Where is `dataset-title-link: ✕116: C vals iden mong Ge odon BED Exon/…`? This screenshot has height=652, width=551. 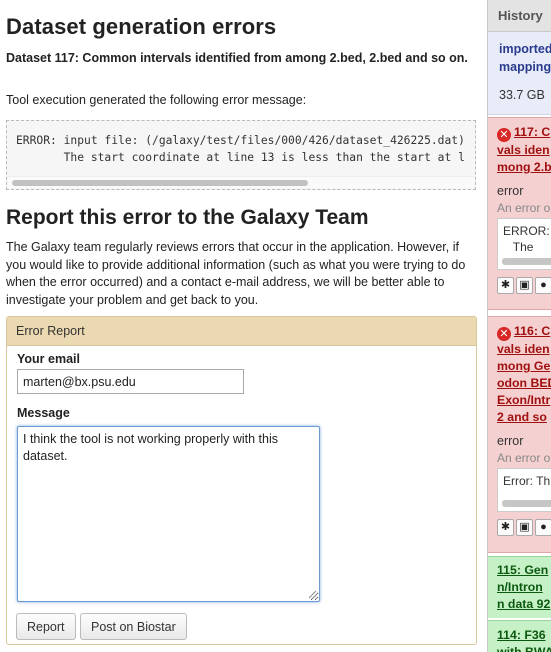 dataset-title-link: ✕116: C vals iden mong Ge odon BED Exon/… is located at coordinates (524, 374).